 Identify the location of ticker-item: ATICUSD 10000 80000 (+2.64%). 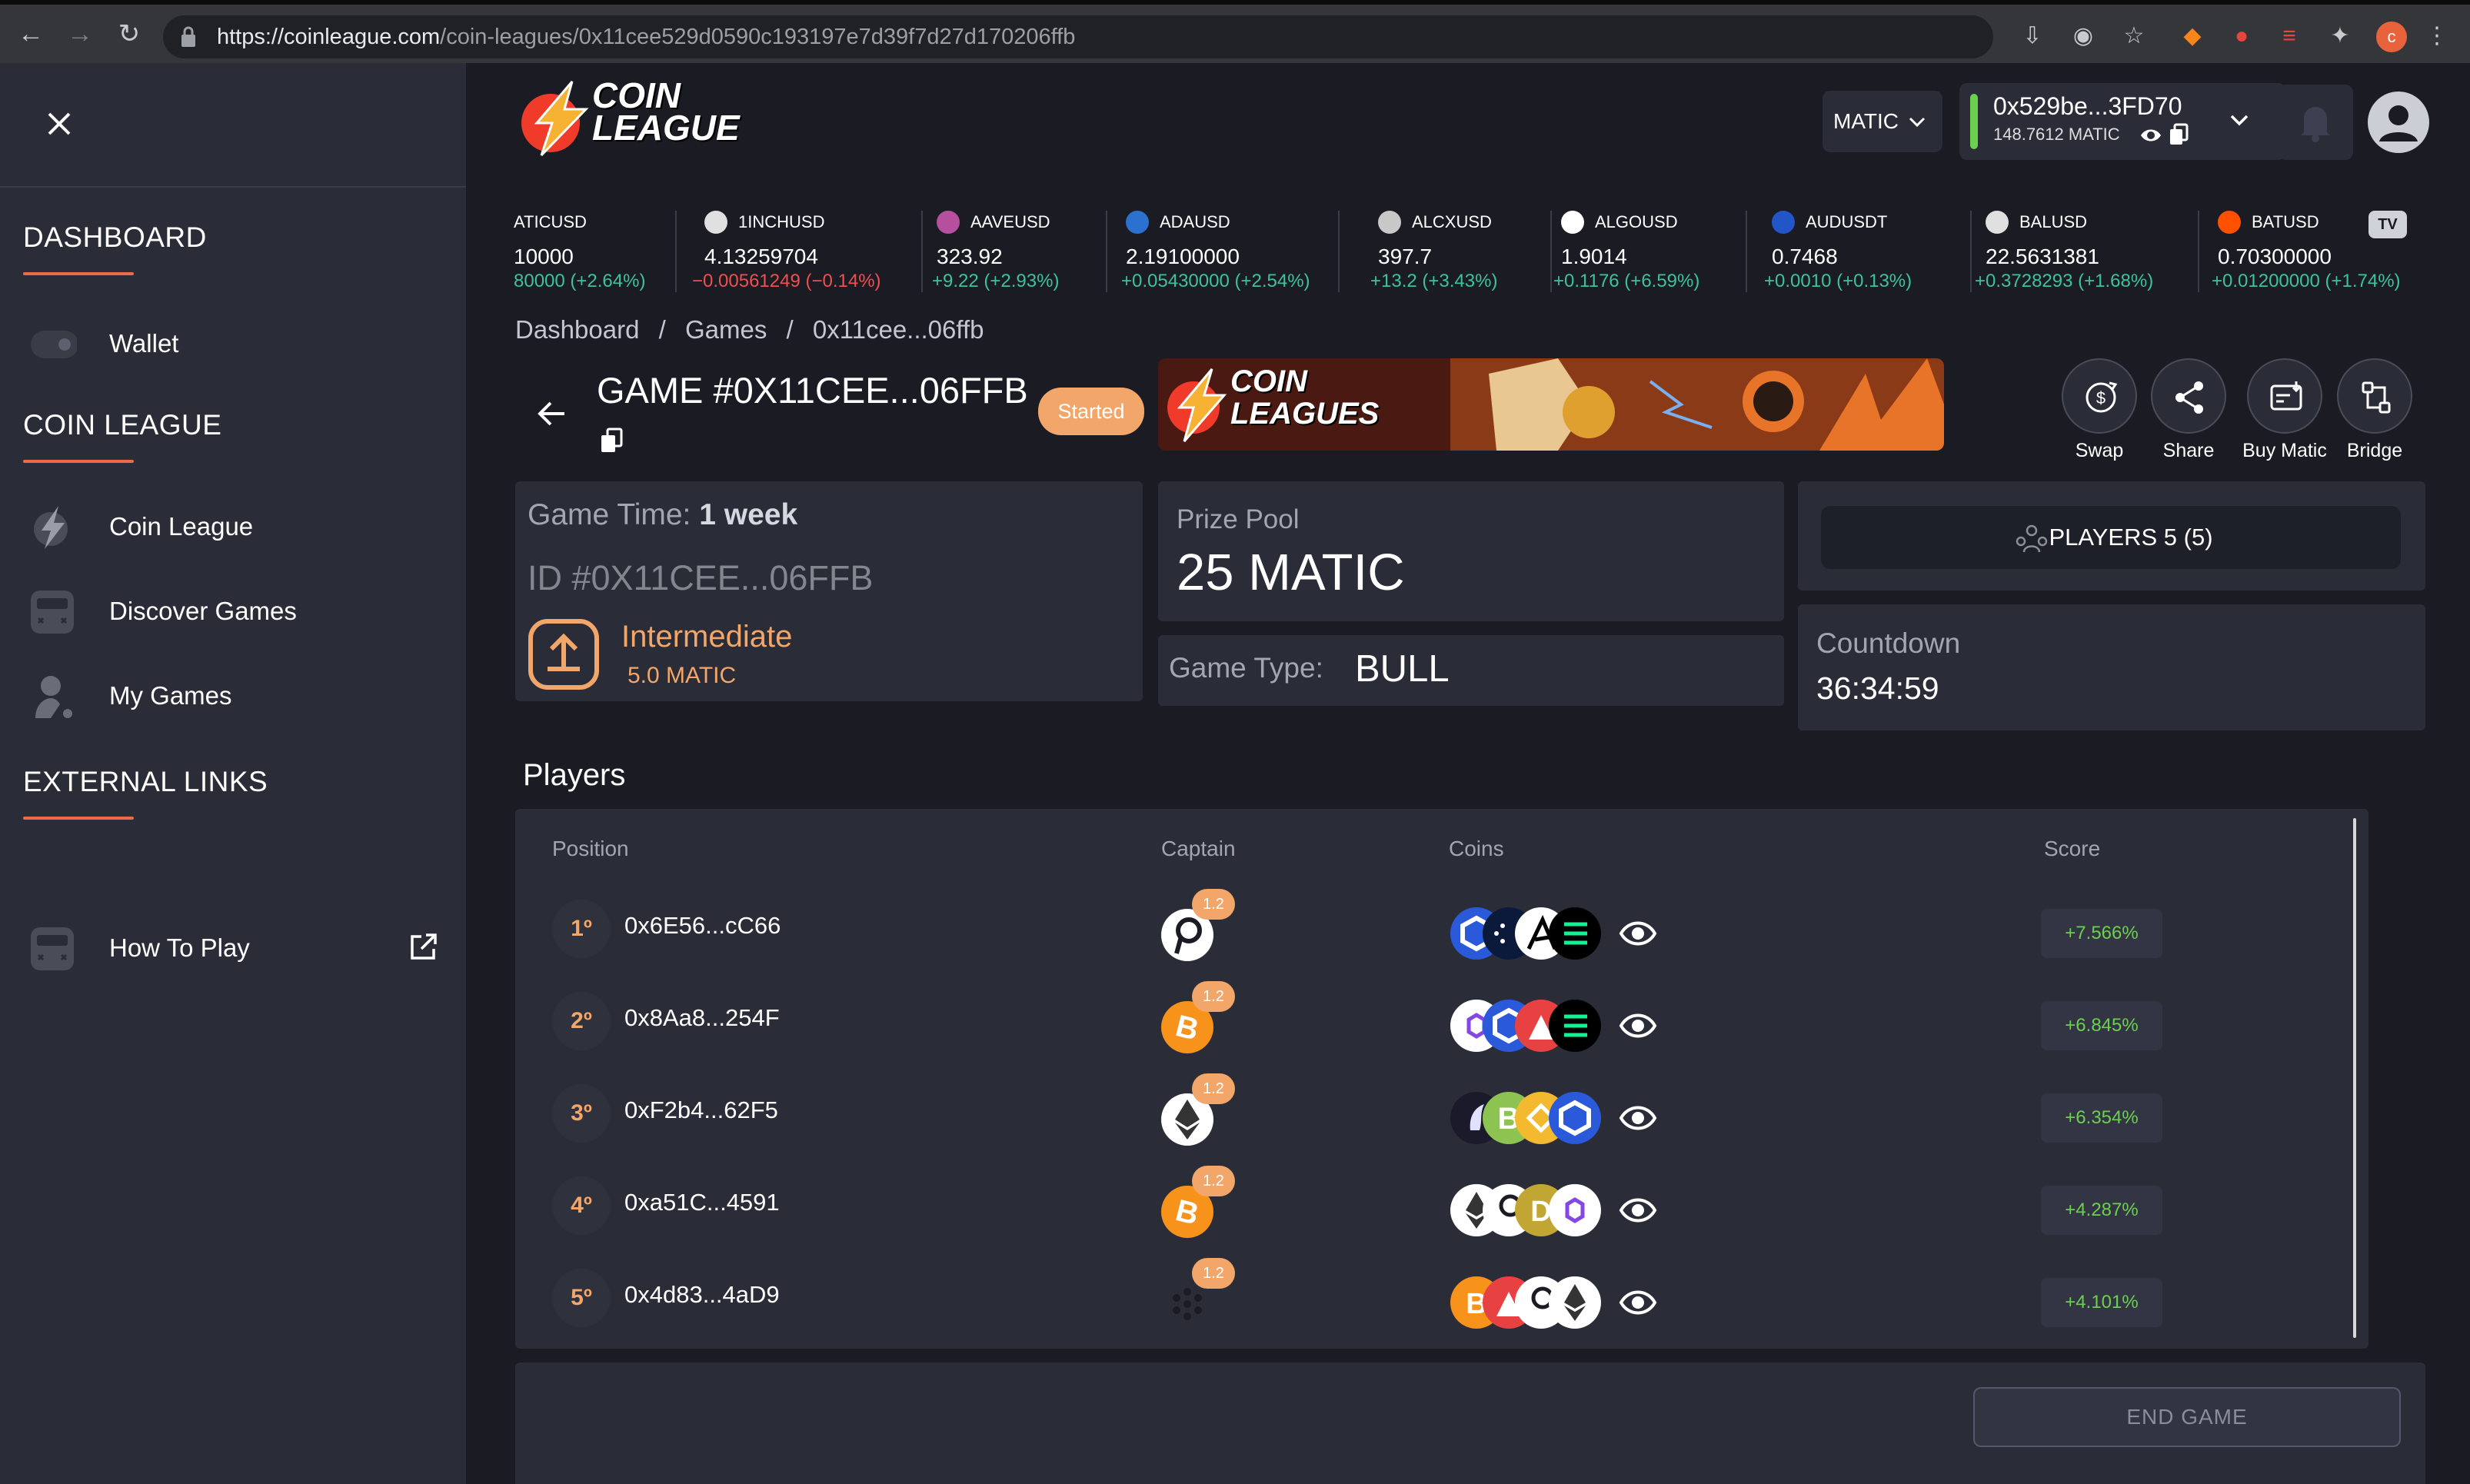
(606, 252).